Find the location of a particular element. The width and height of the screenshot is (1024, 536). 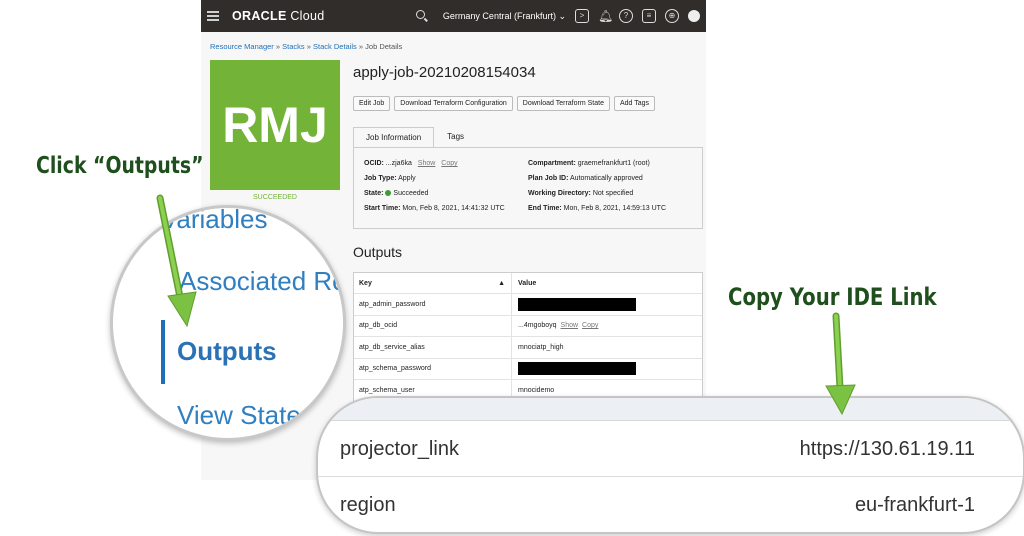

working-directory-field: Working Directory: Not specified is located at coordinates (581, 193).